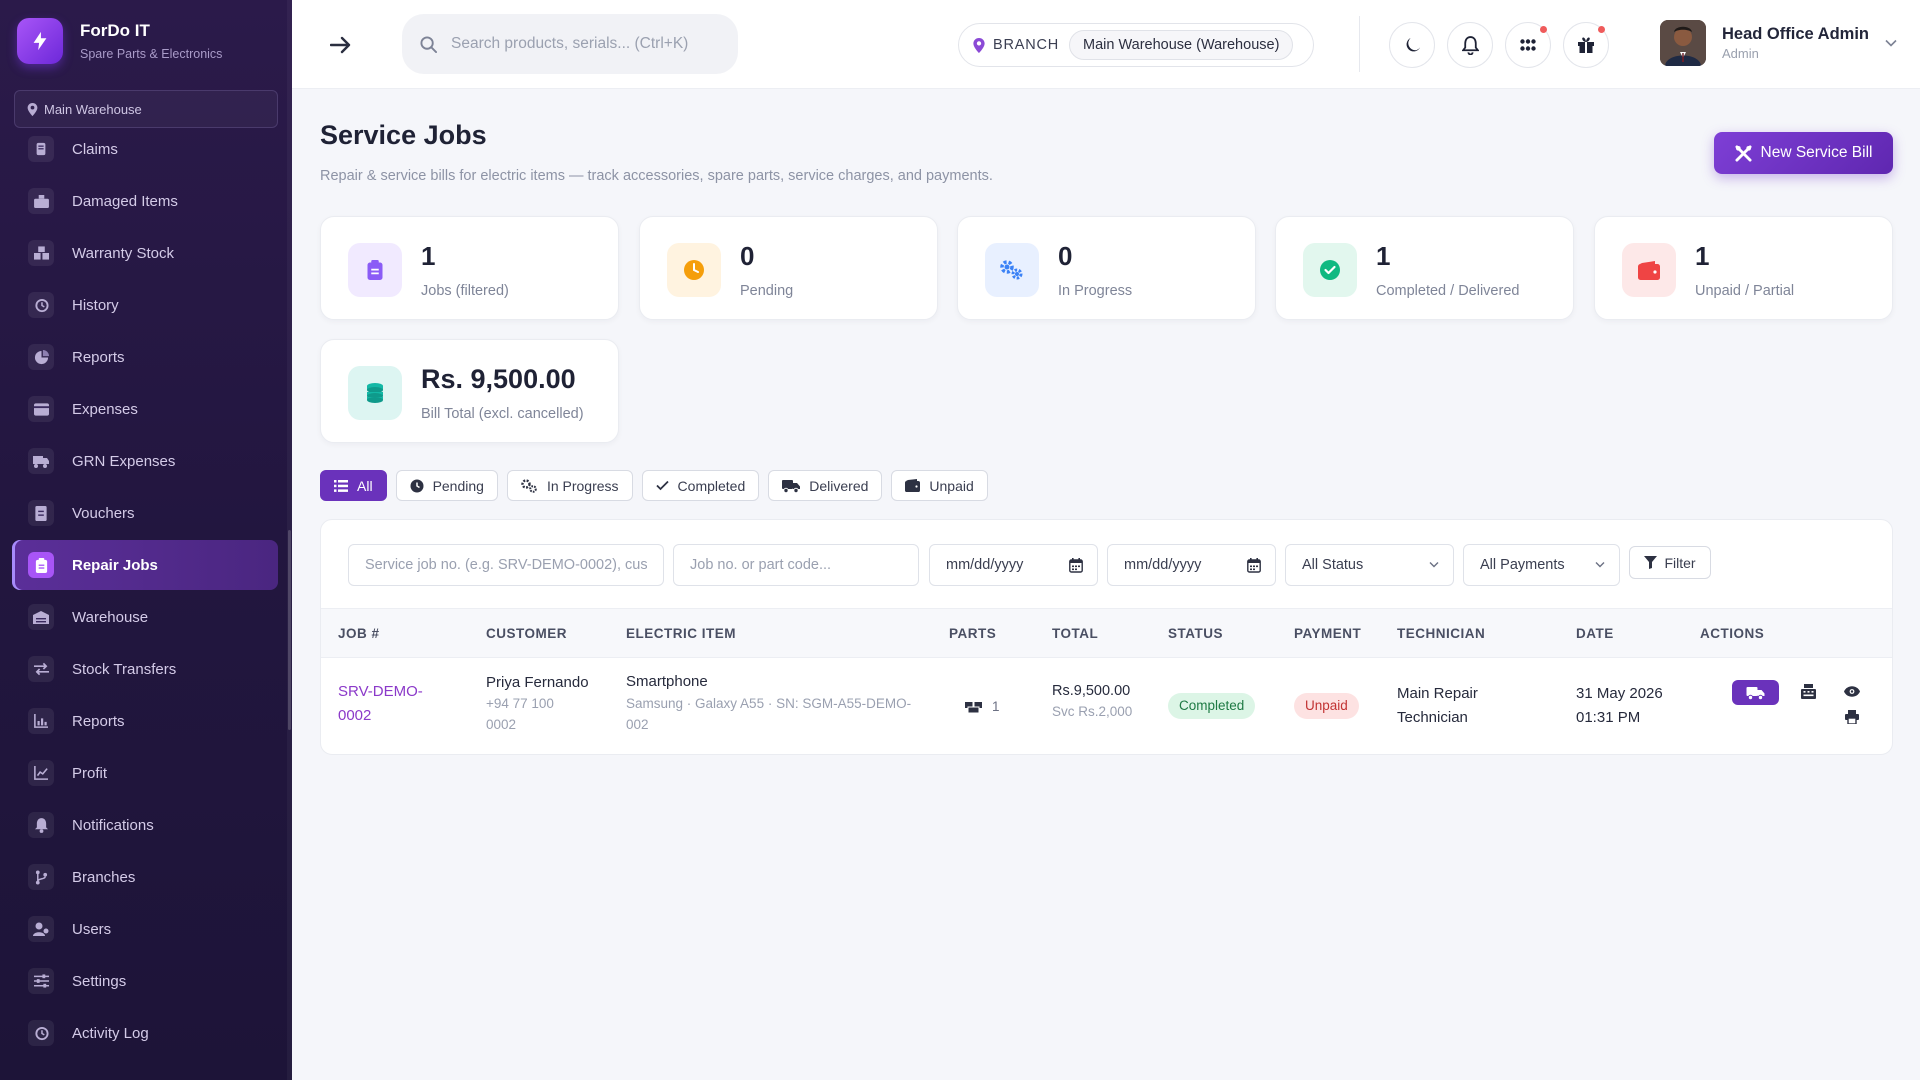 This screenshot has height=1080, width=1920. What do you see at coordinates (1195, 633) in the screenshot?
I see `column-header-status: STATUS` at bounding box center [1195, 633].